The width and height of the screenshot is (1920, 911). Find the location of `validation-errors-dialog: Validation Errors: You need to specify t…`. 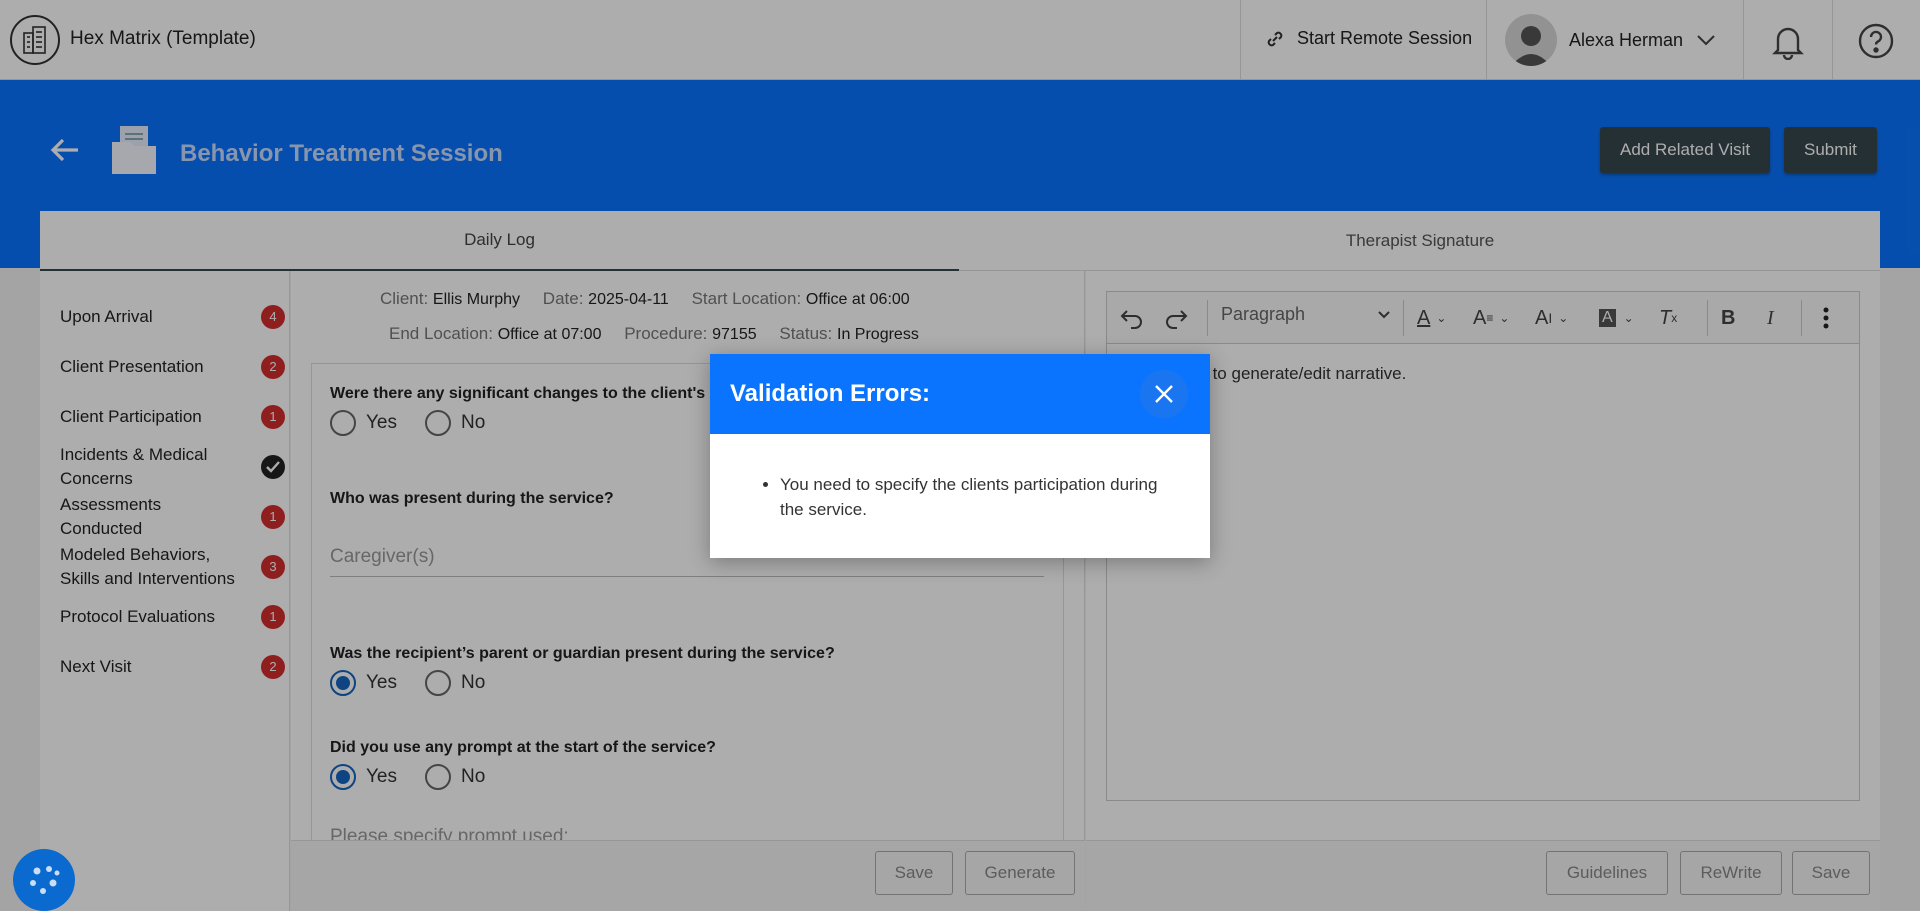

validation-errors-dialog: Validation Errors: You need to specify t… is located at coordinates (960, 456).